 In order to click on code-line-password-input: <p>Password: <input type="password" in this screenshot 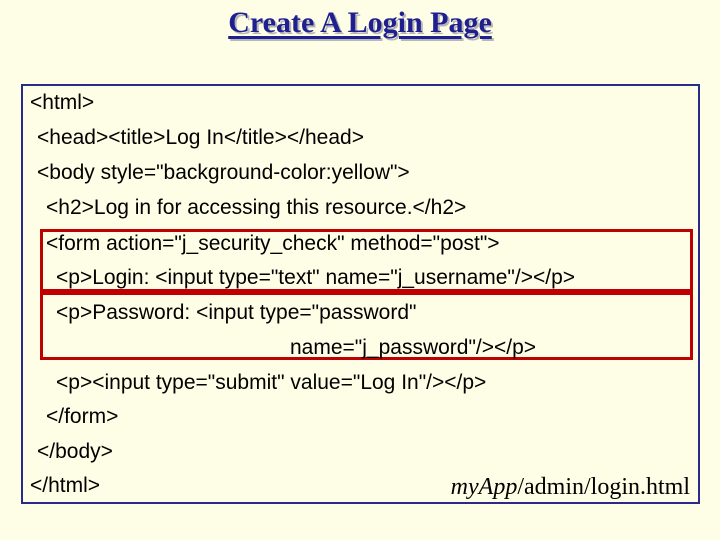, I will do `click(236, 312)`.